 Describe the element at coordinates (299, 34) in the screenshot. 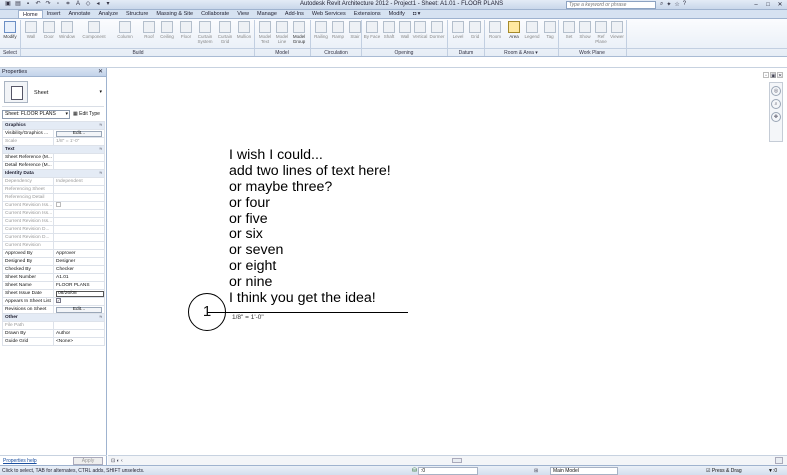

I see `model-group-button: Model Group` at that location.